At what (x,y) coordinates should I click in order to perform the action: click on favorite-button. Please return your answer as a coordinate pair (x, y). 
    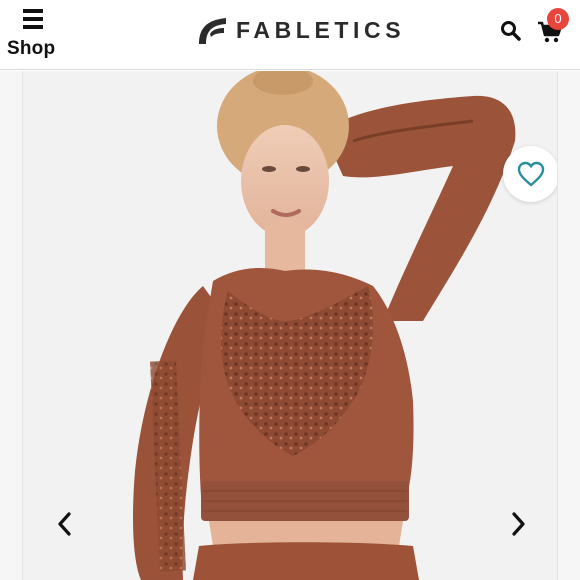
    Looking at the image, I should click on (530, 174).